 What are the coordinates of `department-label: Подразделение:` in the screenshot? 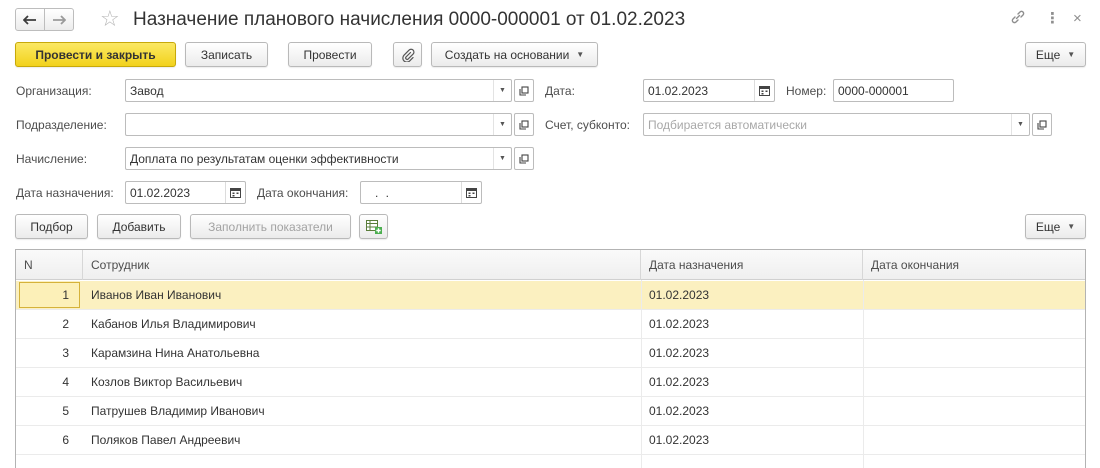 It's located at (61, 125).